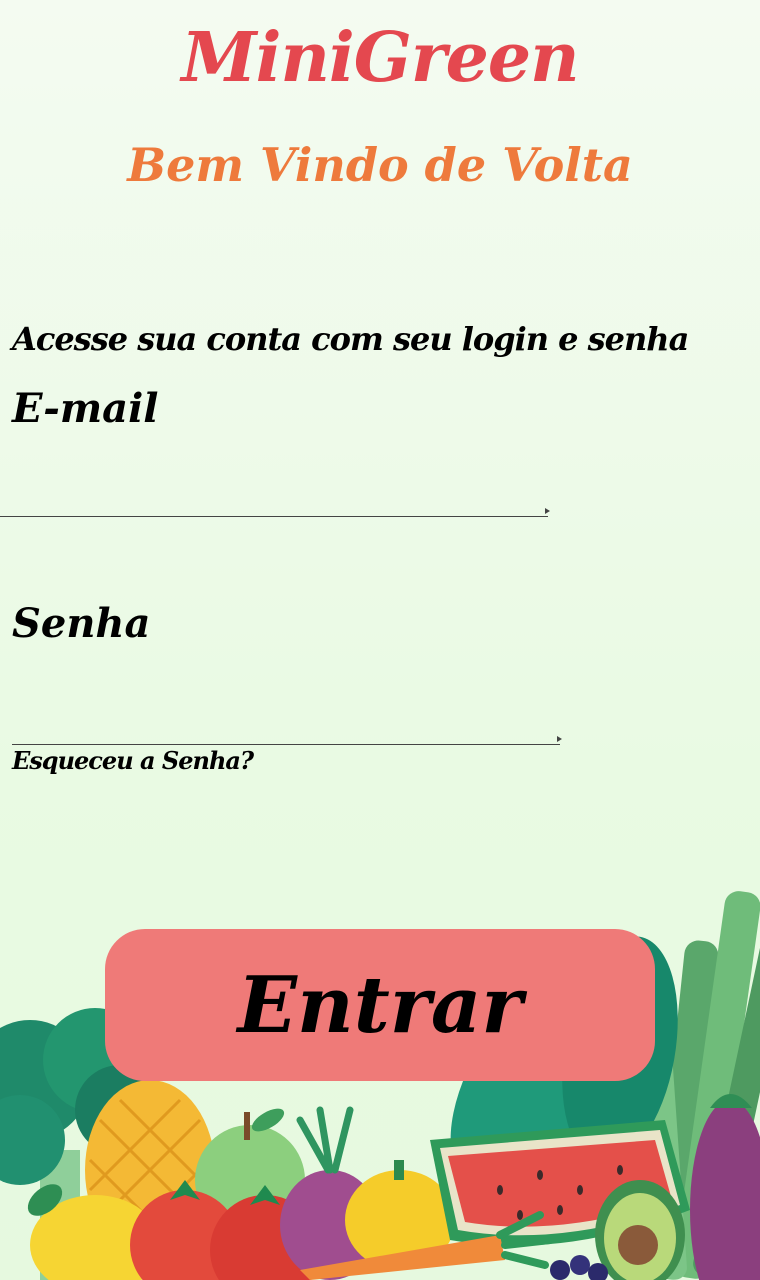 This screenshot has height=1280, width=760. I want to click on password-underline-tip, so click(559, 739).